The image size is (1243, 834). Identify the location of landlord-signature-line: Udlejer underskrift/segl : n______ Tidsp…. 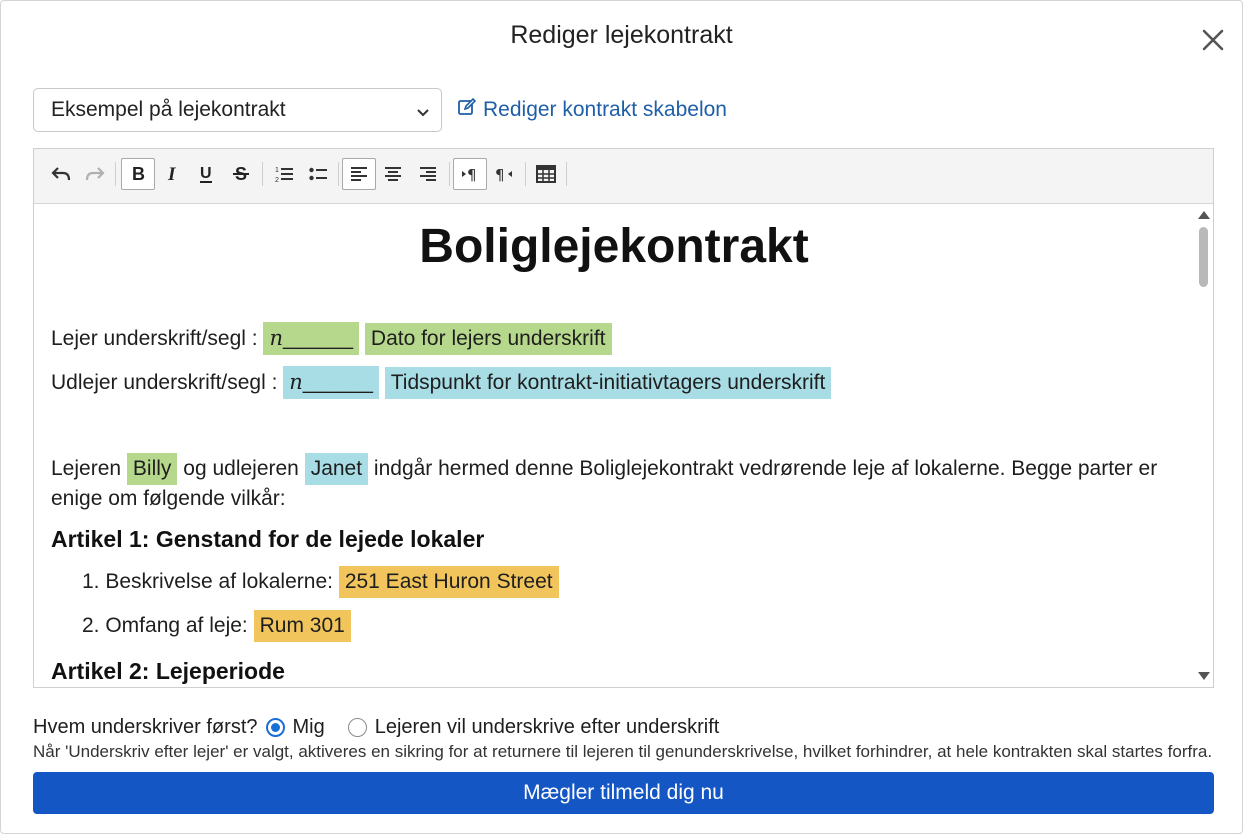
(441, 382).